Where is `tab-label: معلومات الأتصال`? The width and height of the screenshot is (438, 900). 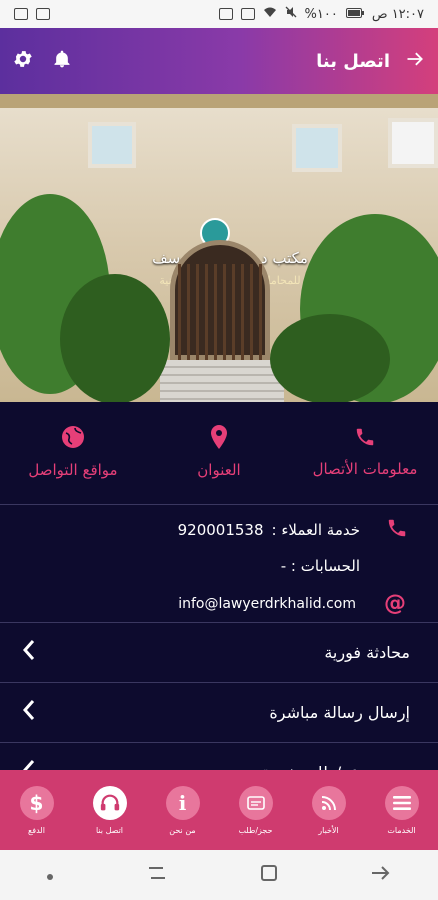 tab-label: معلومات الأتصال is located at coordinates (365, 469).